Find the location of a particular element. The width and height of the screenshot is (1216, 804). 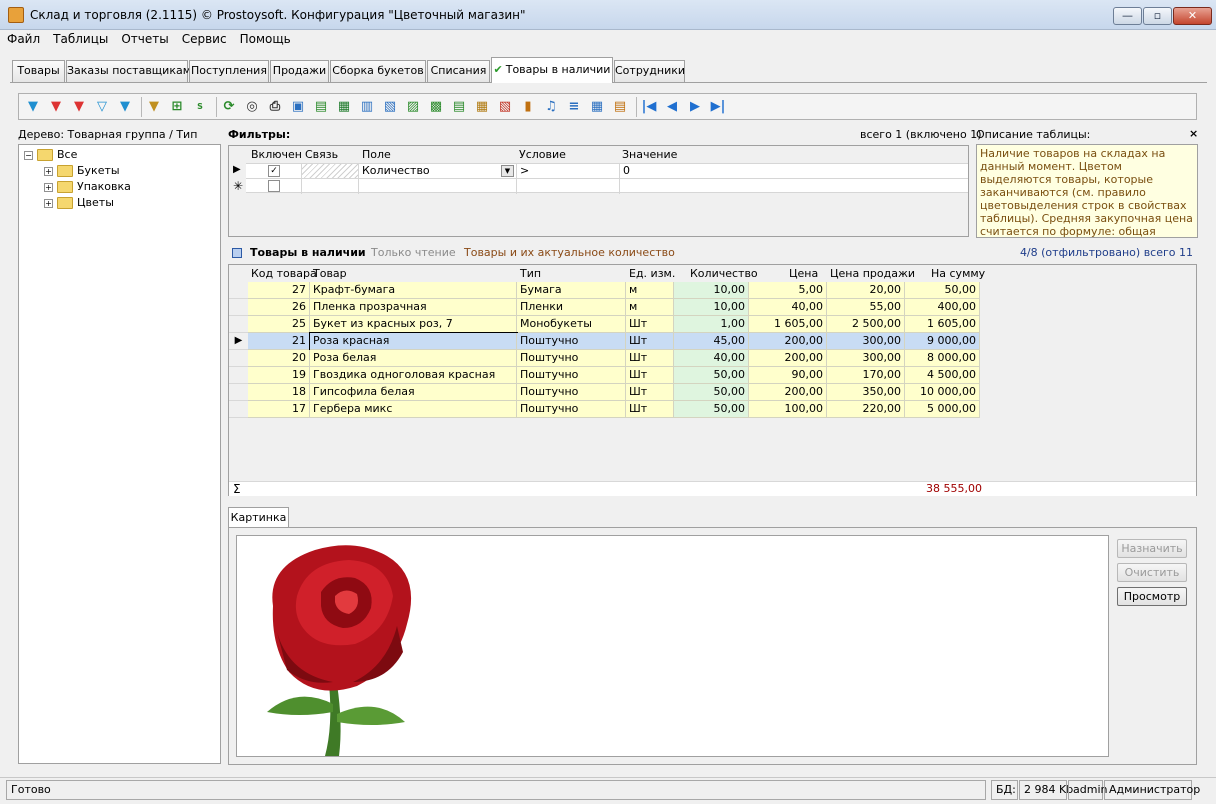

cell-total: 1 605,00 is located at coordinates (942, 324).